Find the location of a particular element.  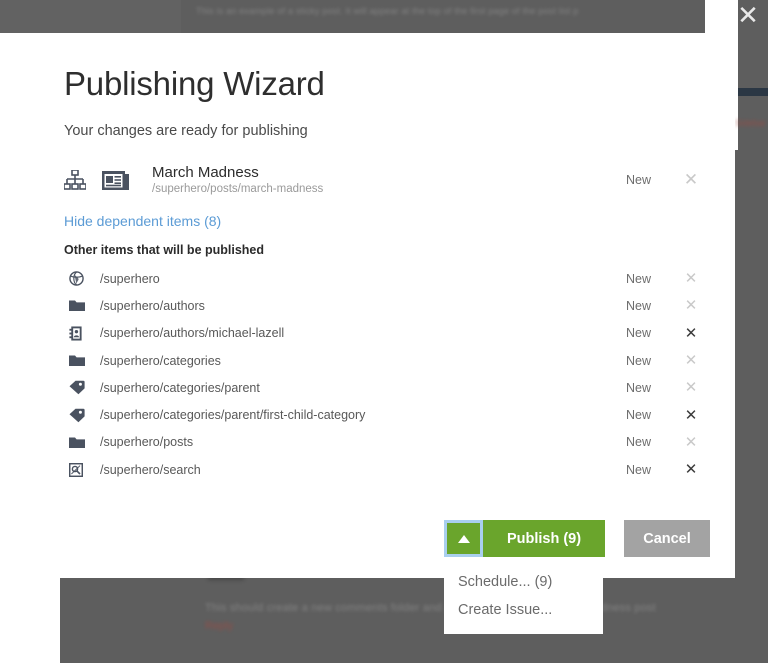

list-item: /superhero/authors/michael-lazell New ✕ is located at coordinates (384, 333).